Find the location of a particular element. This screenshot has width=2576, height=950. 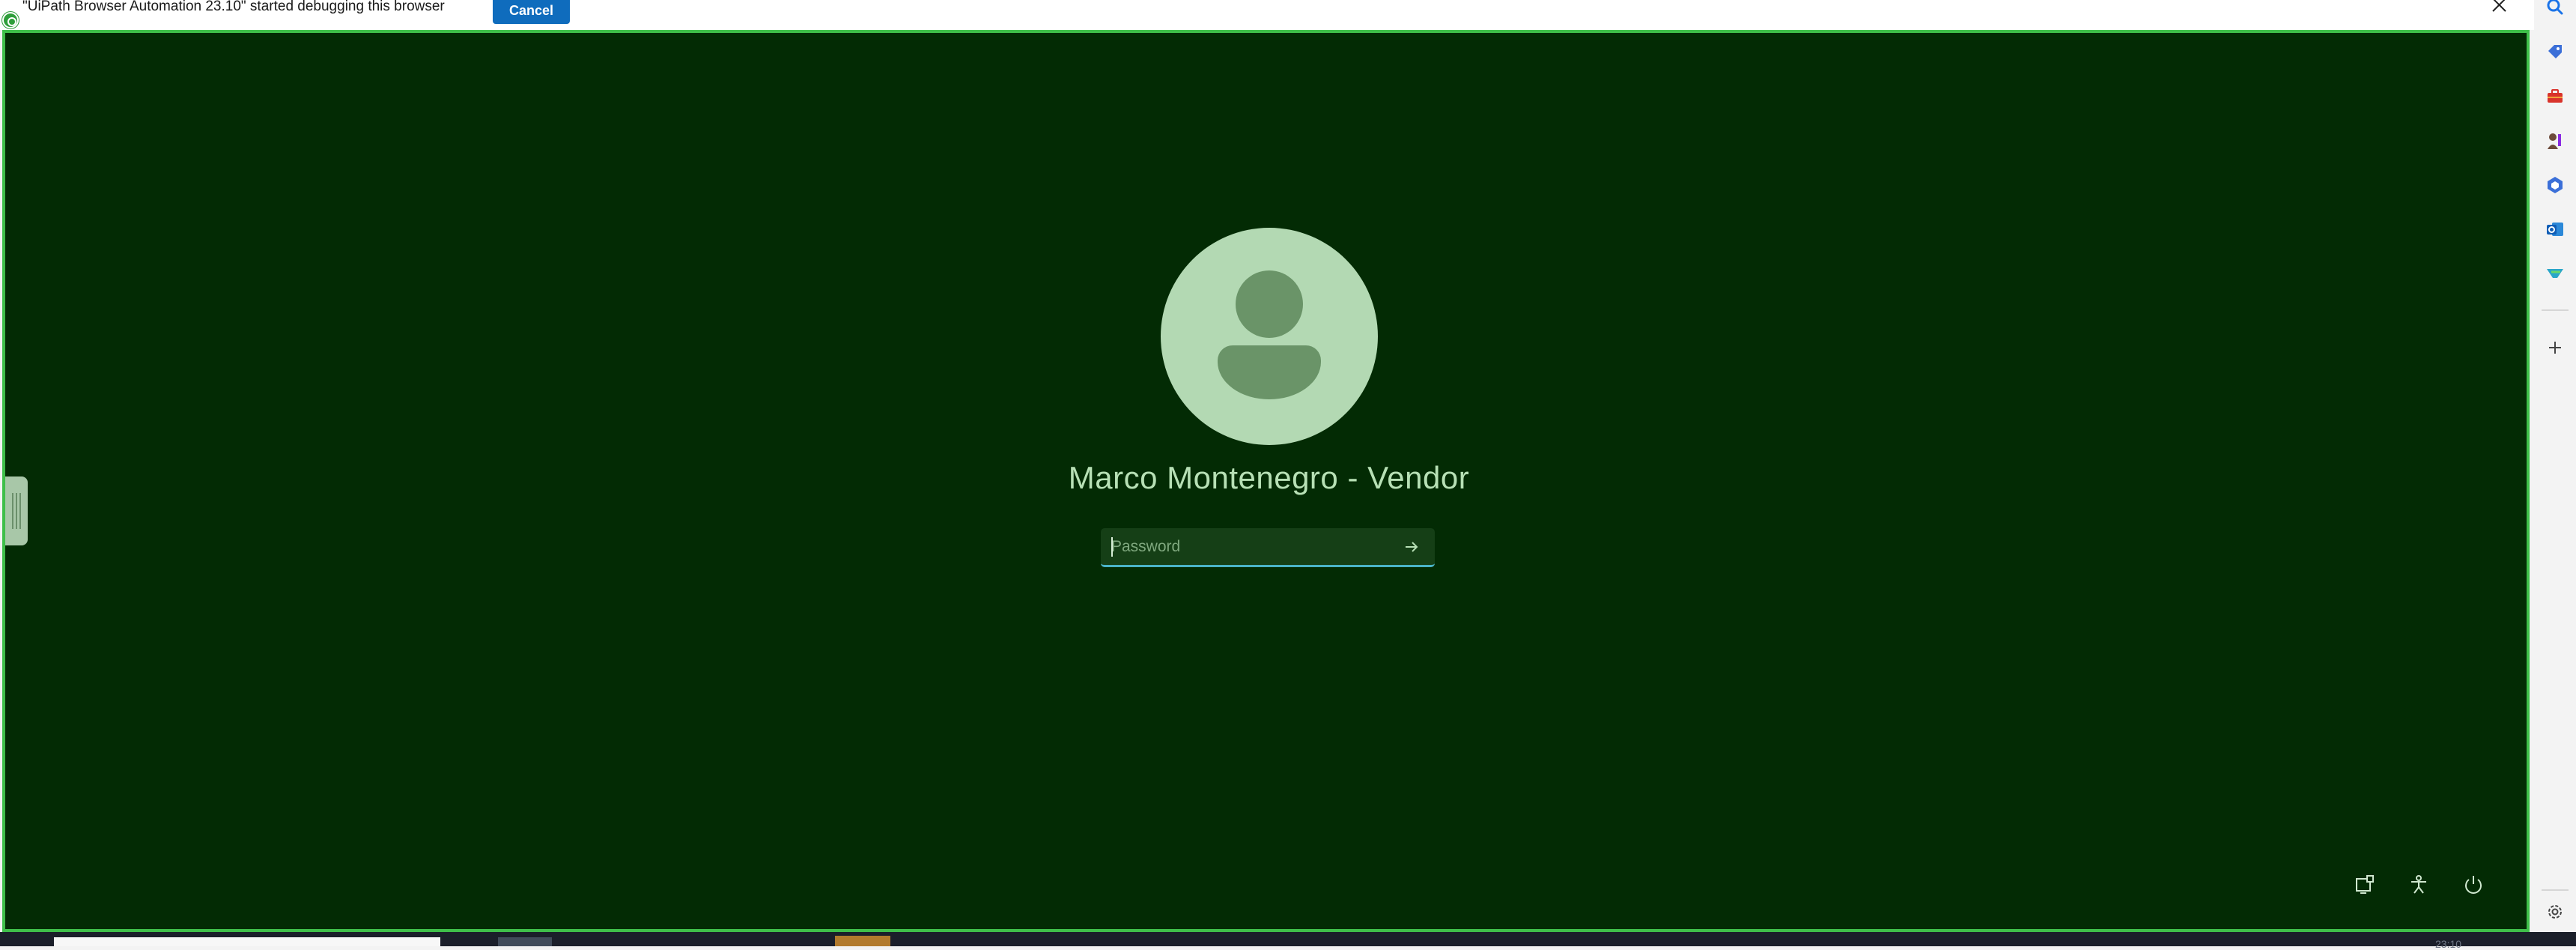

shopping-tag-icon is located at coordinates (2555, 51).